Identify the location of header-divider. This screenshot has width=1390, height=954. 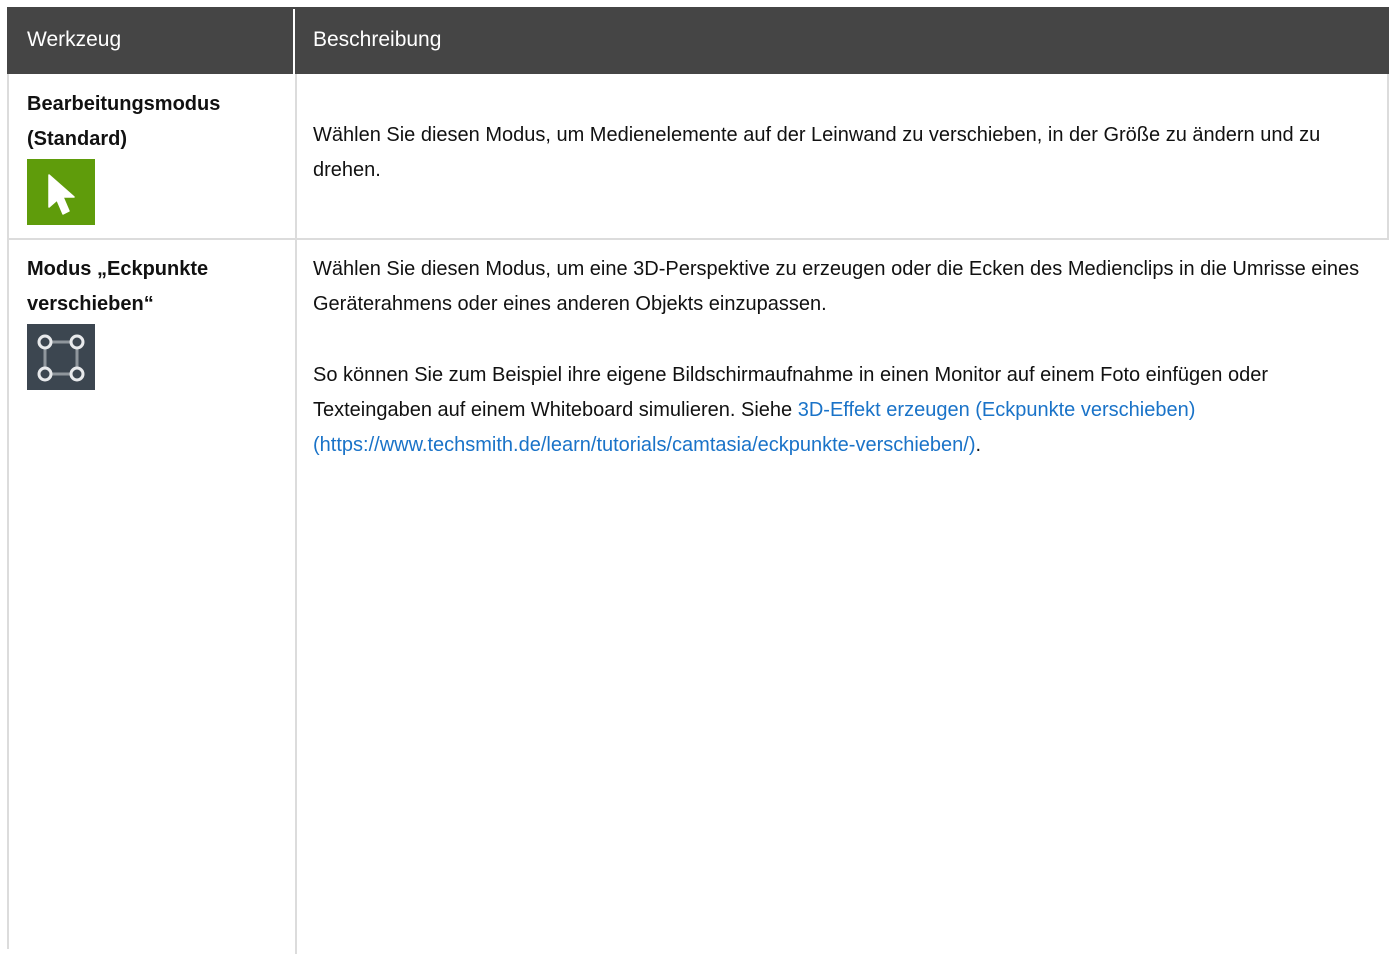
(294, 41).